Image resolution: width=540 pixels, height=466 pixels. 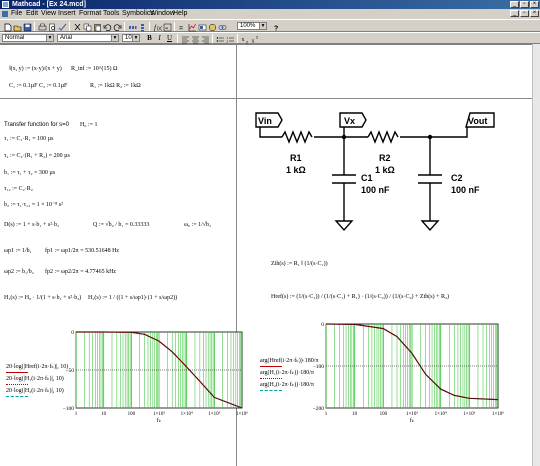 I want to click on subscript-icon: x2, so click(x=245, y=39).